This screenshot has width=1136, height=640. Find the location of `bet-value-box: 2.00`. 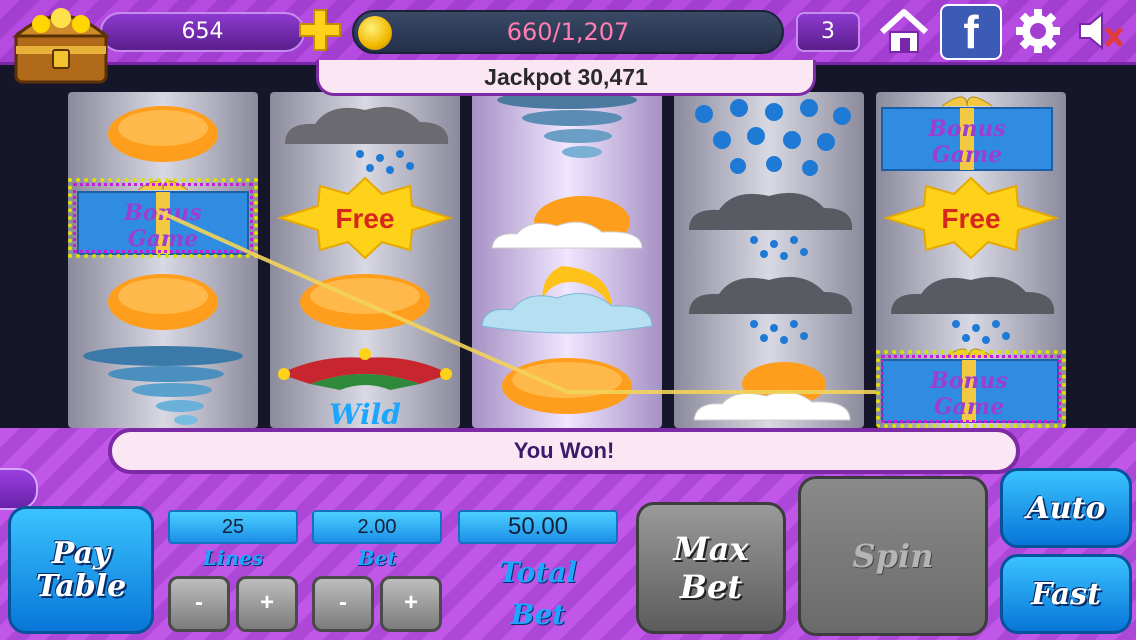

bet-value-box: 2.00 is located at coordinates (377, 527).